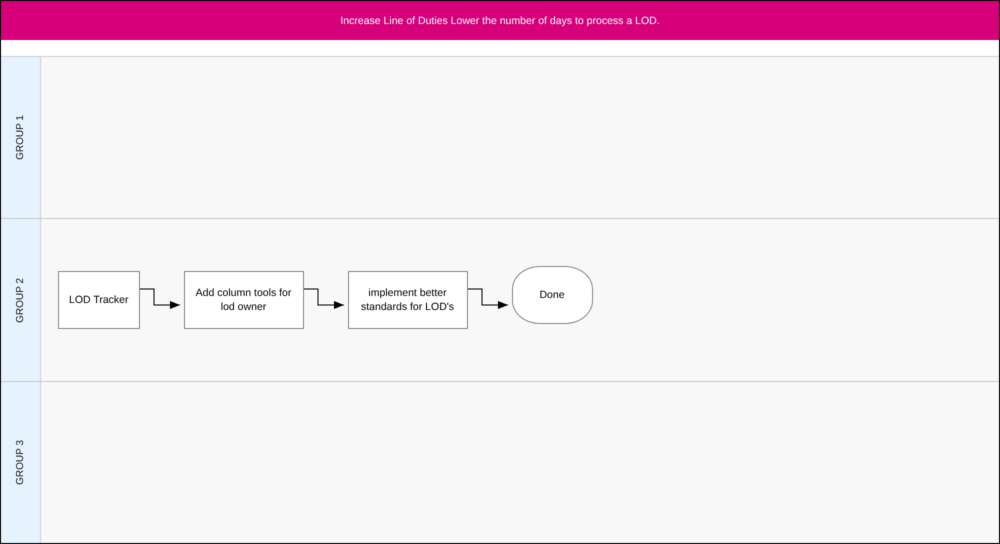 This screenshot has width=1000, height=544. Describe the element at coordinates (20, 137) in the screenshot. I see `lane-label: GROUP 1` at that location.